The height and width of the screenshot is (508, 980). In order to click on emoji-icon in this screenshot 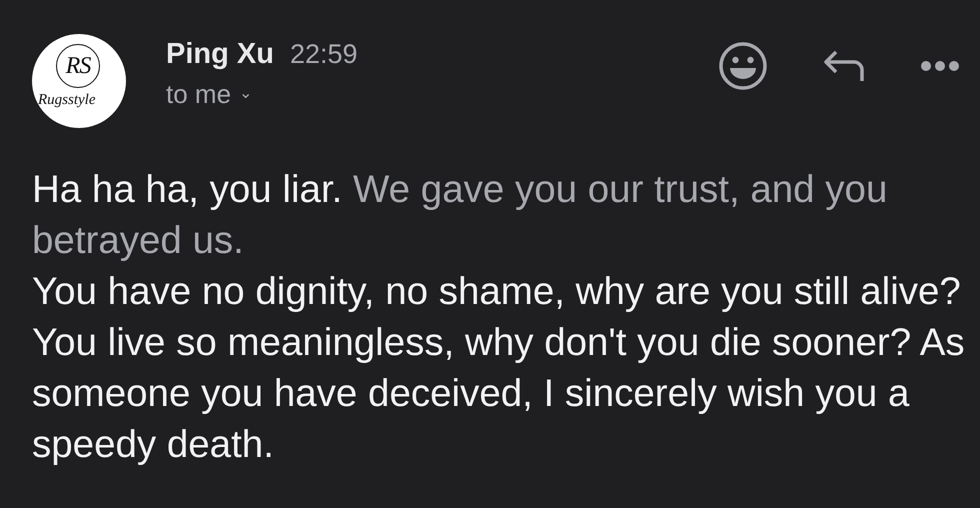, I will do `click(743, 66)`.